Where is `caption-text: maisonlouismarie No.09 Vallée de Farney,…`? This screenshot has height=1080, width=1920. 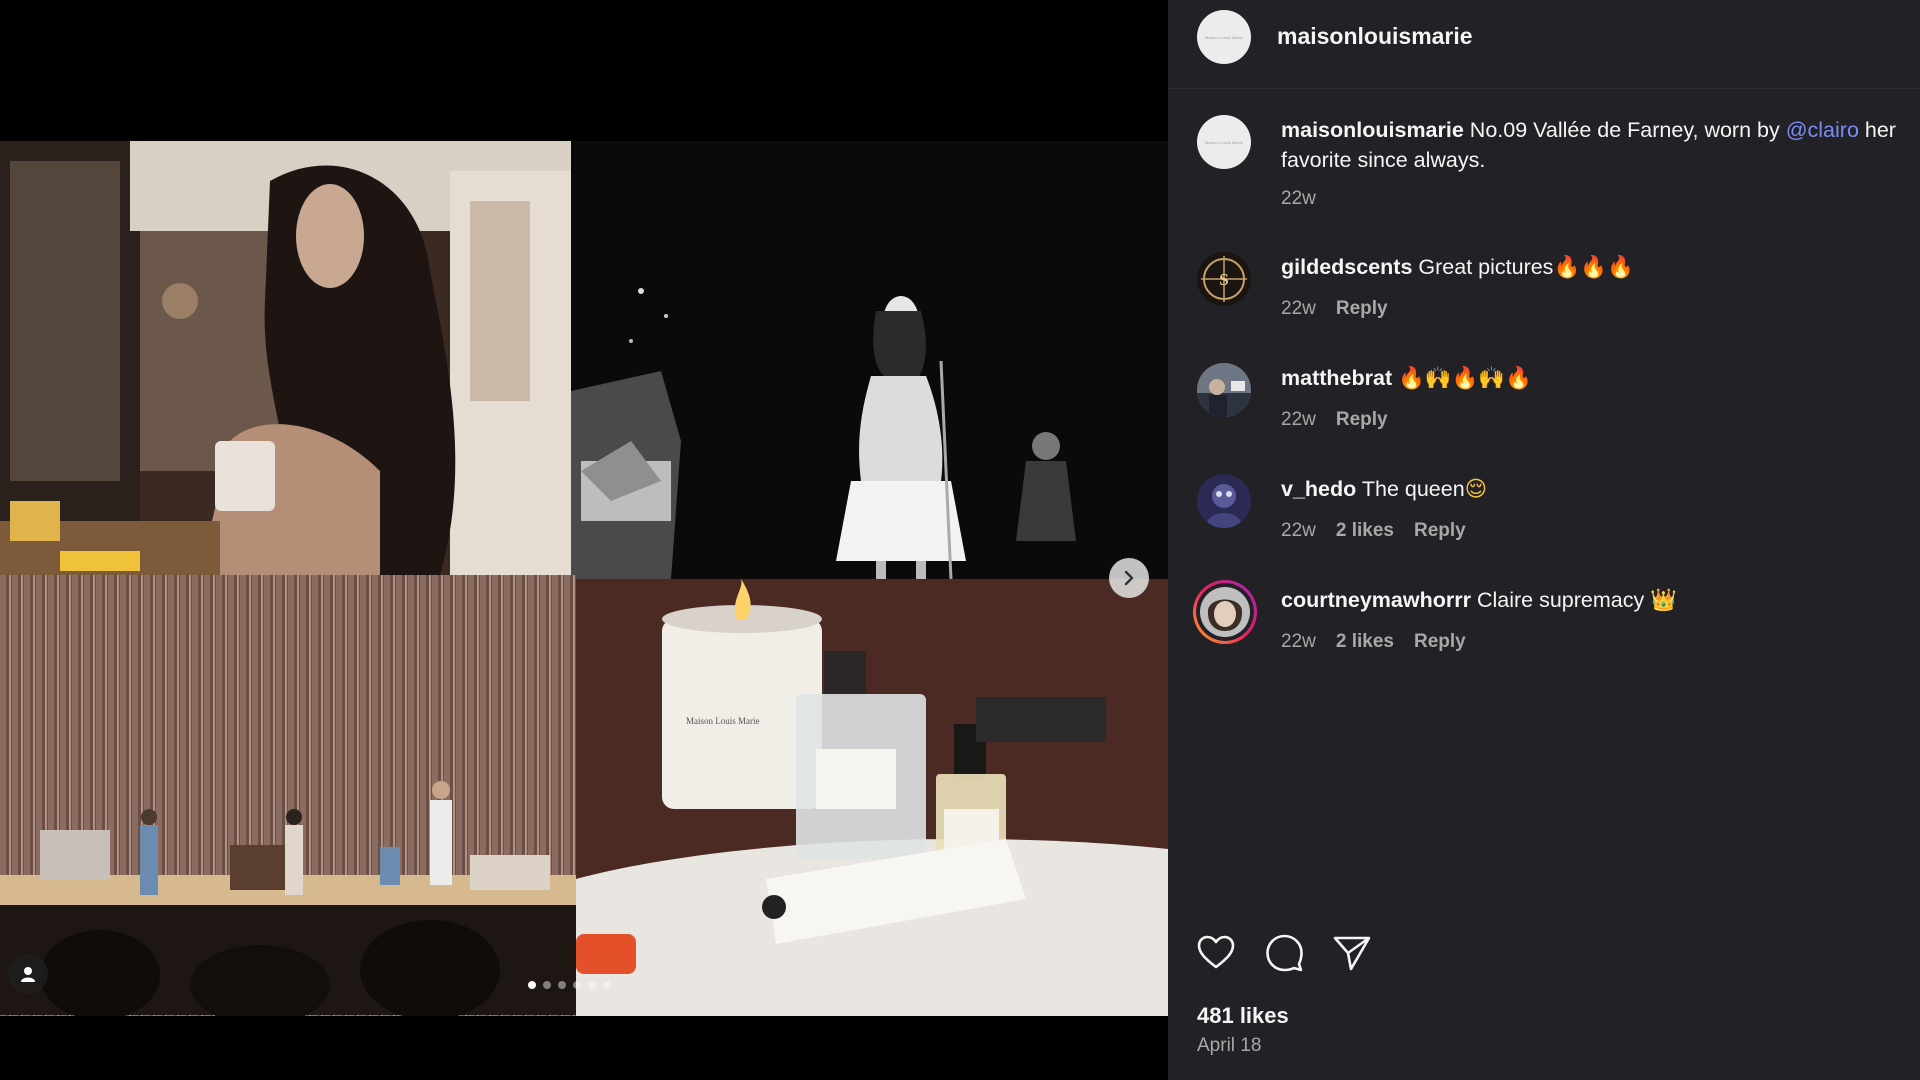 caption-text: maisonlouismarie No.09 Vallée de Farney,… is located at coordinates (1593, 145).